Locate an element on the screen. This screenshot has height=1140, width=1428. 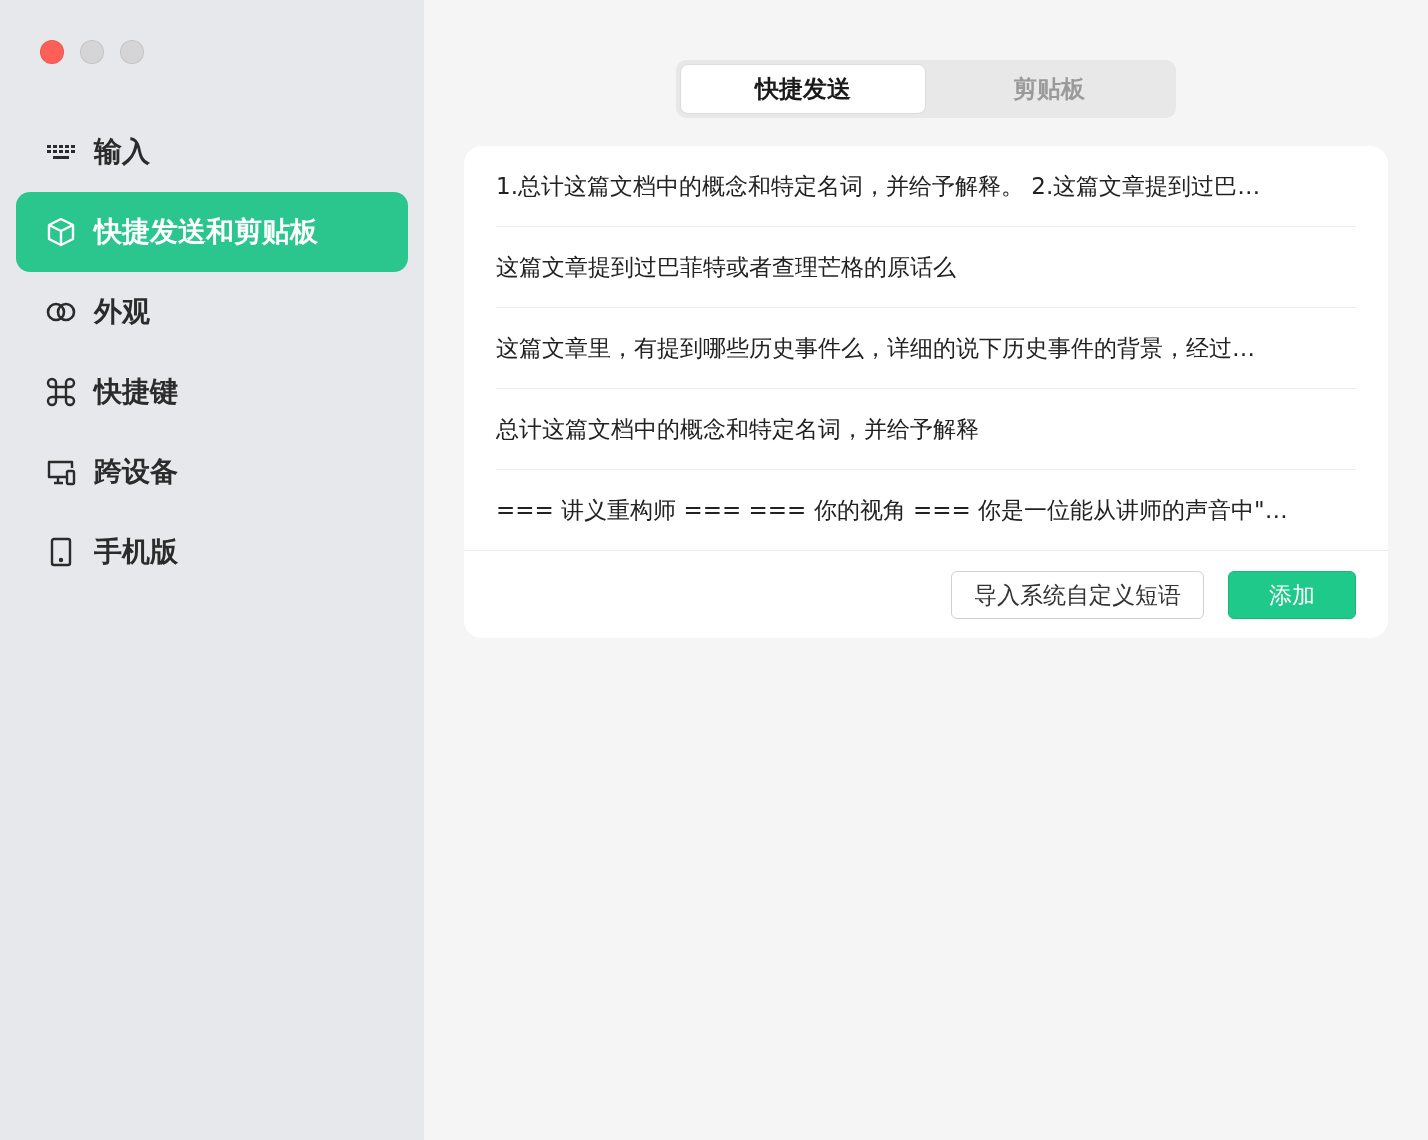
sidebar-item: 手机版 is located at coordinates (212, 552).